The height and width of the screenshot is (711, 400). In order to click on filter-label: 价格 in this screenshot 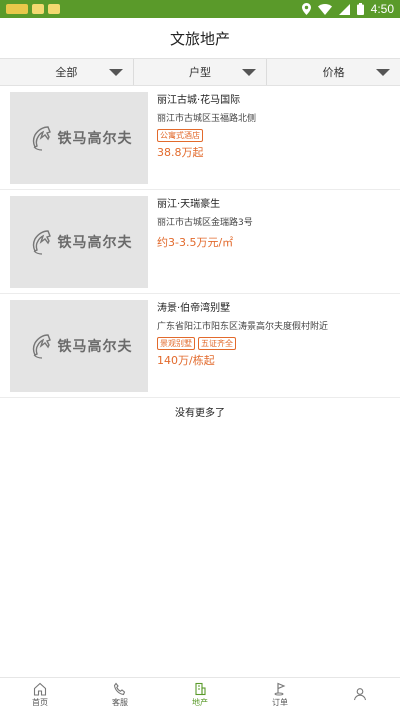, I will do `click(333, 72)`.